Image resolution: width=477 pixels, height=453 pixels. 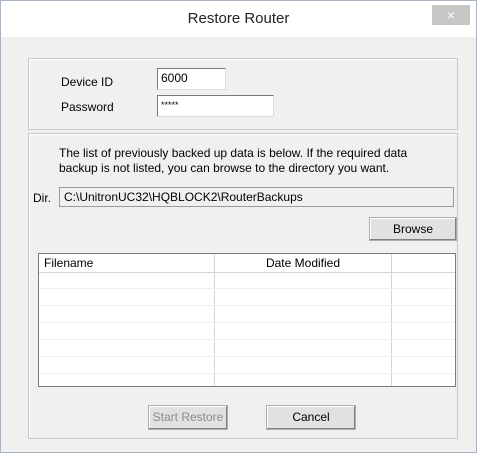 I want to click on close-button: ×, so click(x=451, y=15).